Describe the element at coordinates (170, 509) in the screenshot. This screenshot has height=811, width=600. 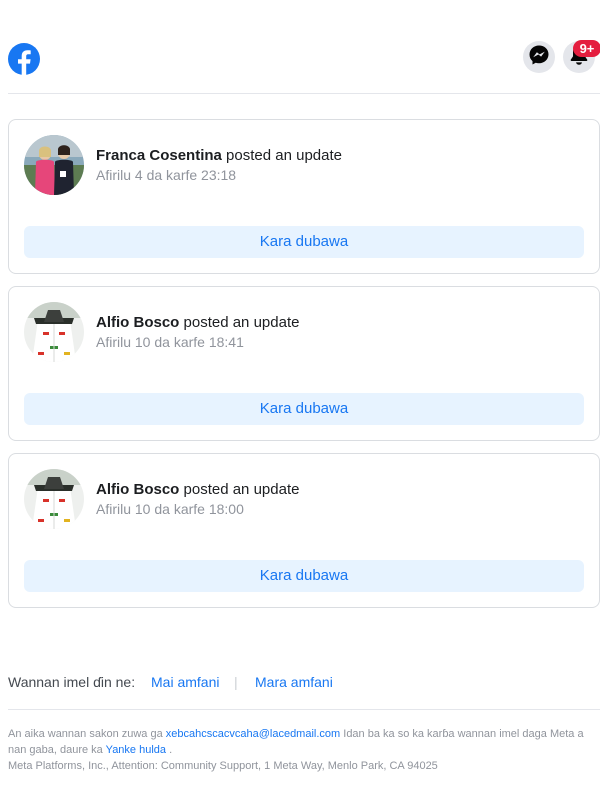
I see `post-timestamp: Afirilu 10 da karfe 18:00` at that location.